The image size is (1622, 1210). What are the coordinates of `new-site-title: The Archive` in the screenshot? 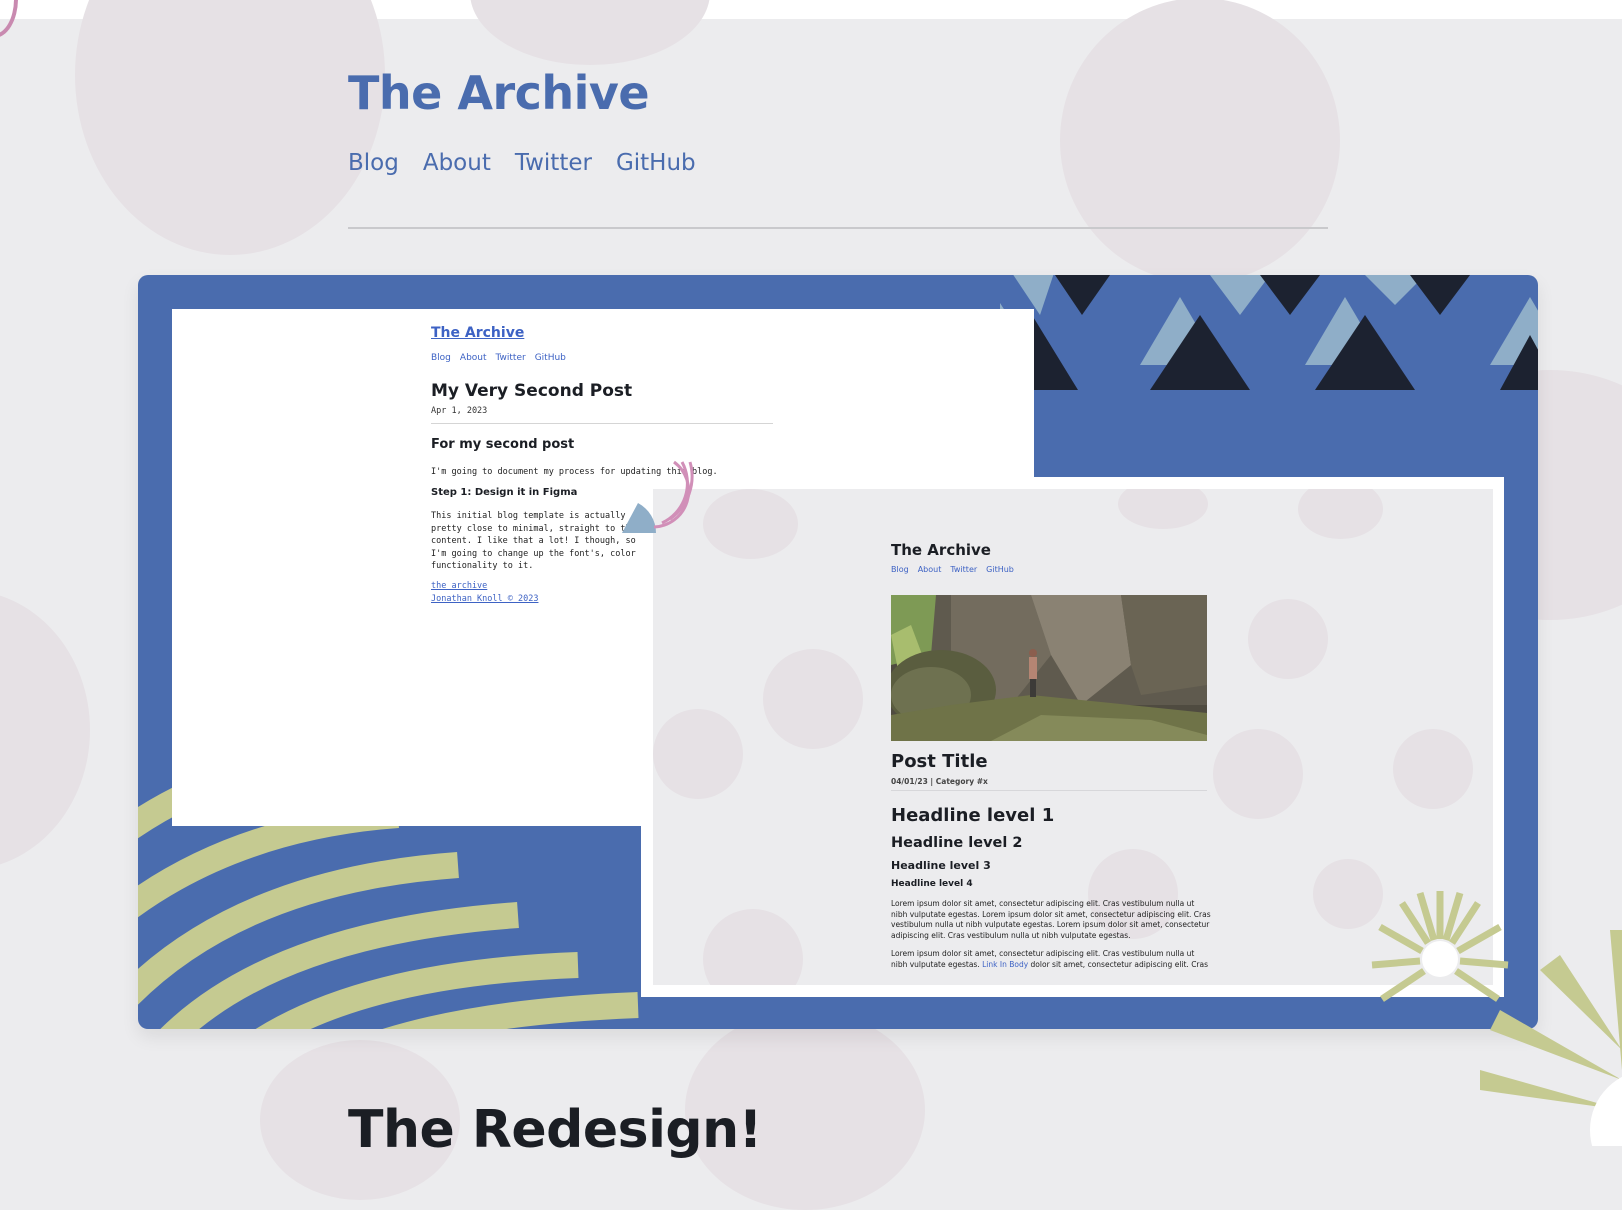 It's located at (941, 550).